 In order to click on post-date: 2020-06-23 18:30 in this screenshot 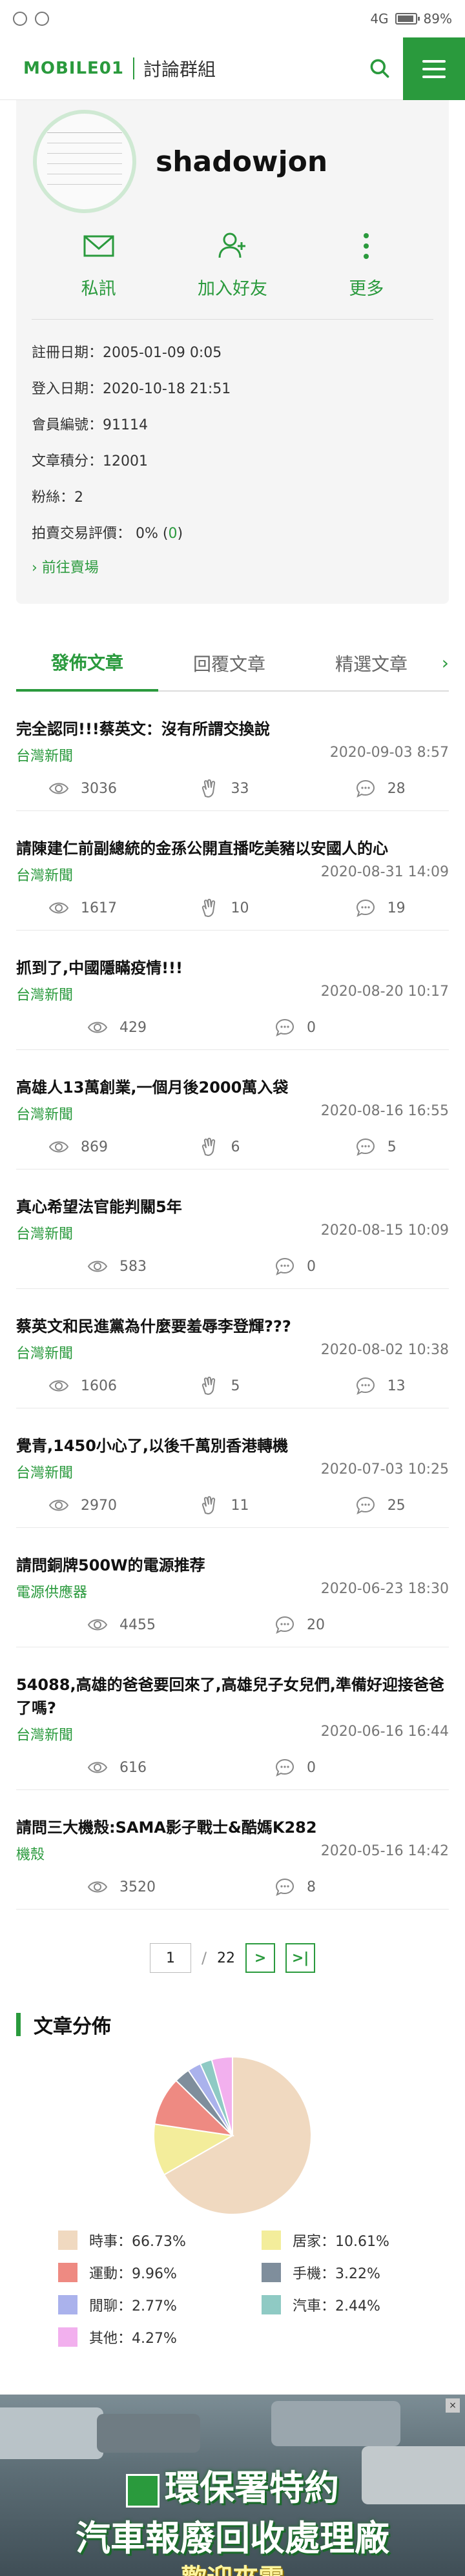, I will do `click(385, 1589)`.